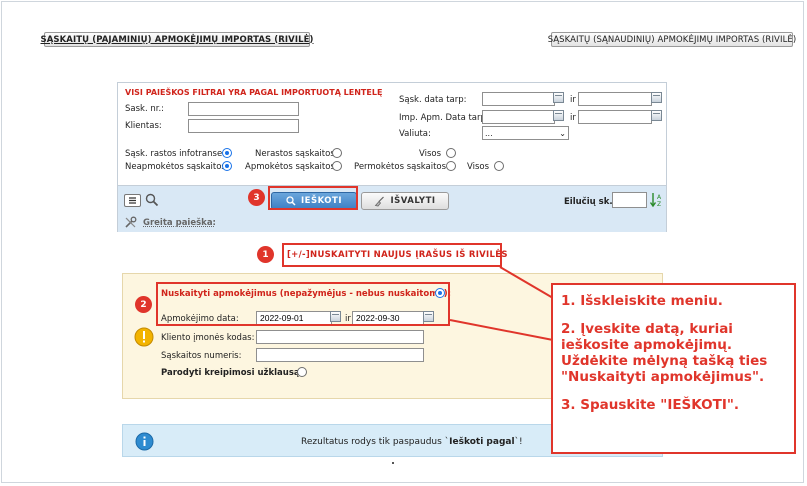 This screenshot has width=807, height=486. Describe the element at coordinates (650, 405) in the screenshot. I see `instruction-step-3: 3. Spauskite "IEŠKOTI".` at that location.